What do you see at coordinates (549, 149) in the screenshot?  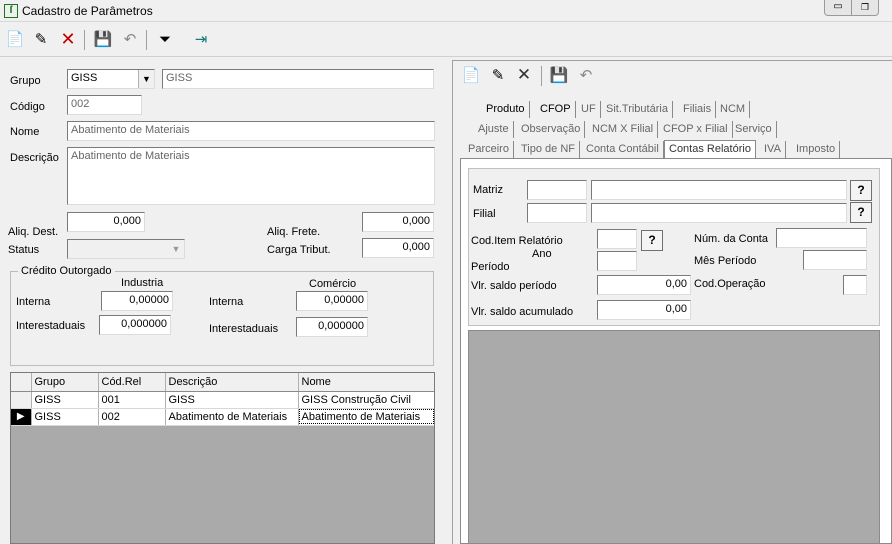 I see `tab-tipo-de-nf: Tipo de NF` at bounding box center [549, 149].